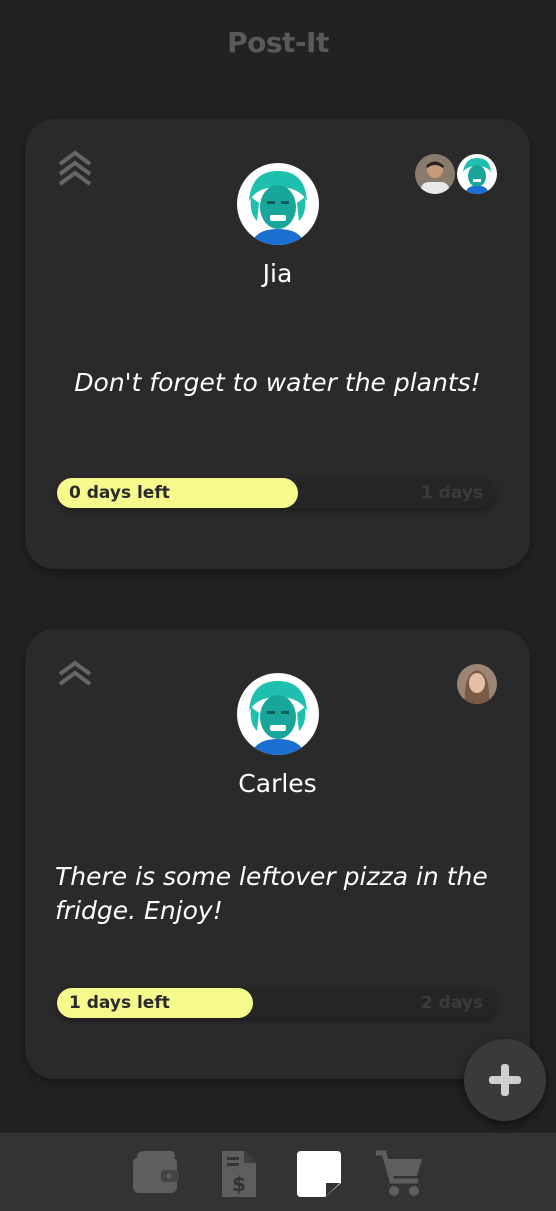  What do you see at coordinates (477, 174) in the screenshot?
I see `watcher-jia-avatar` at bounding box center [477, 174].